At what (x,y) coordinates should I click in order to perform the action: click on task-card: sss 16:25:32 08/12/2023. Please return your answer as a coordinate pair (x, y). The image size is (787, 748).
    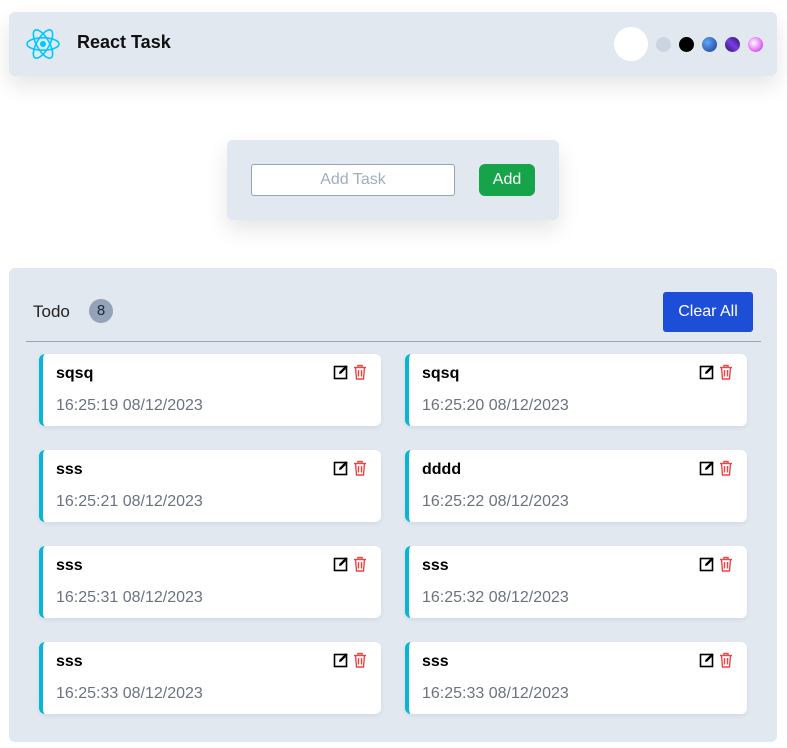
    Looking at the image, I should click on (576, 582).